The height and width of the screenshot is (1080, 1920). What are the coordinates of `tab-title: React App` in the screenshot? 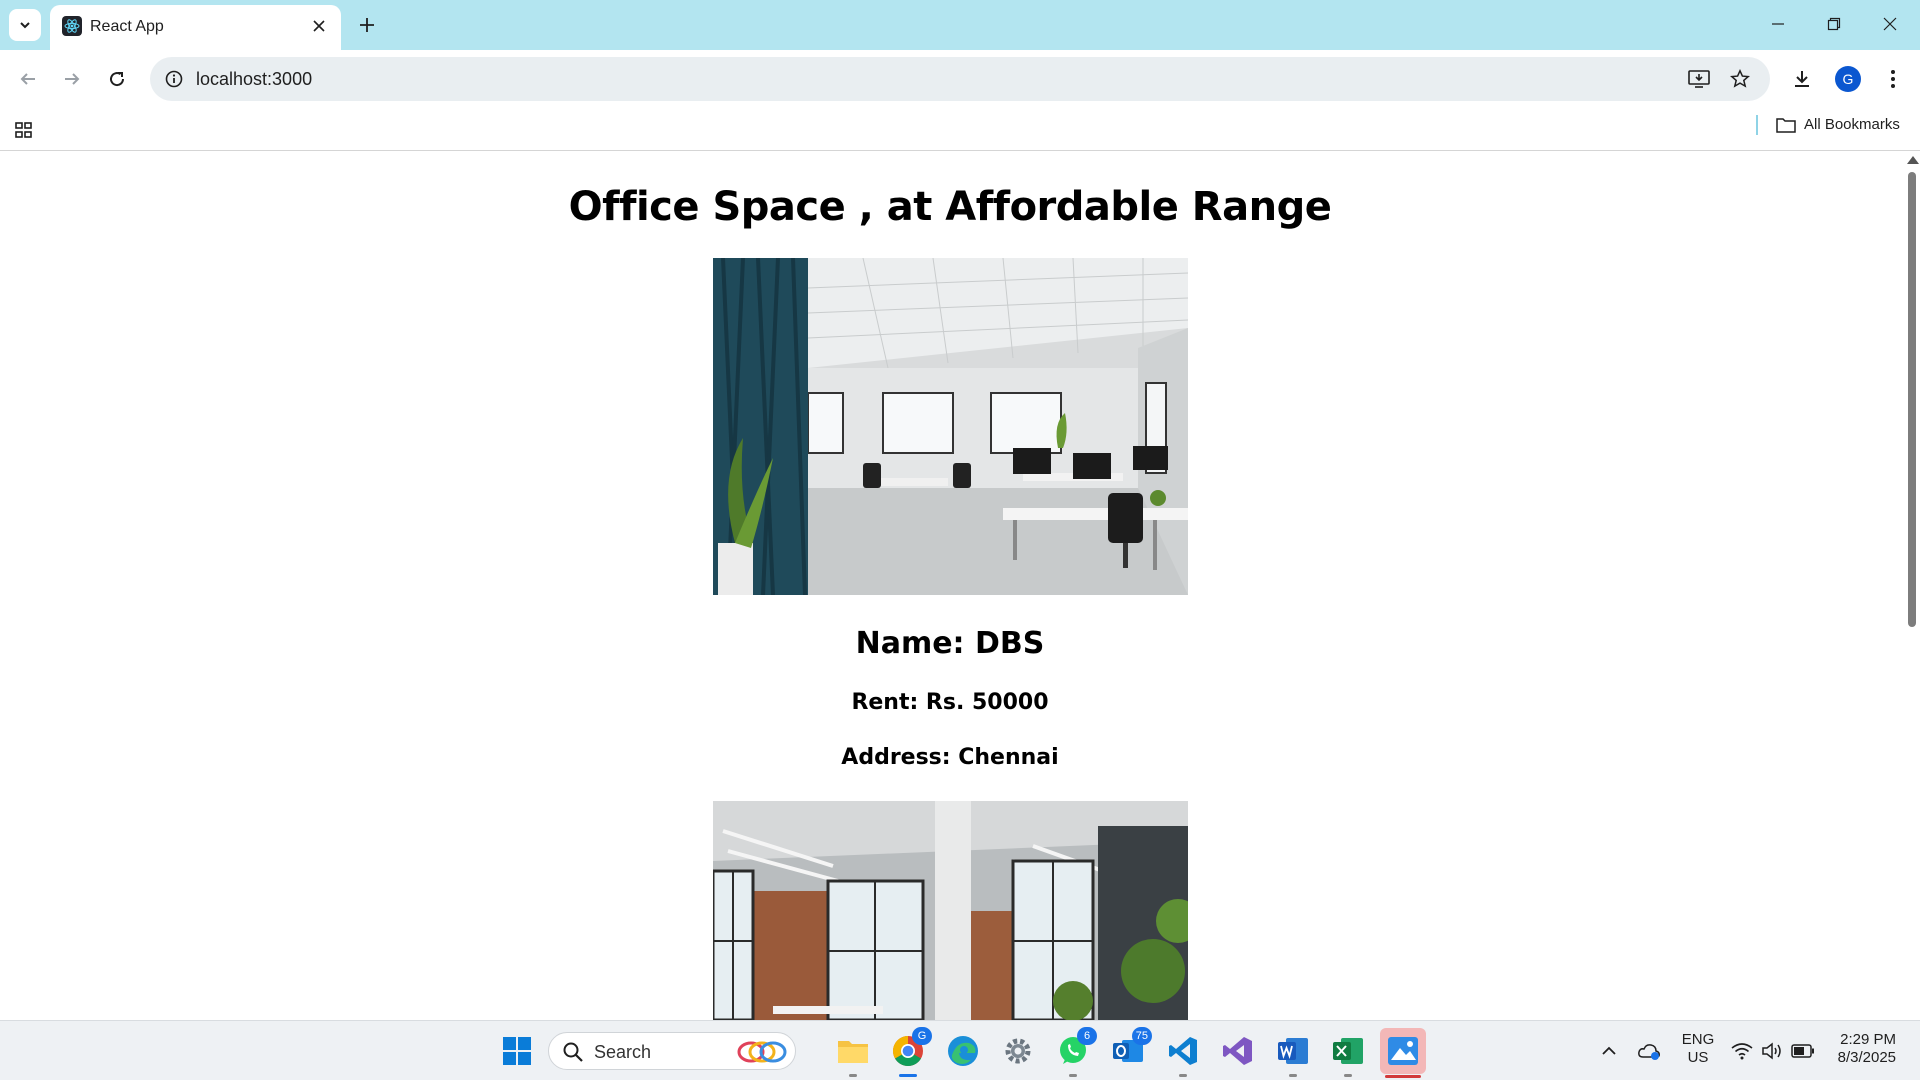 It's located at (127, 26).